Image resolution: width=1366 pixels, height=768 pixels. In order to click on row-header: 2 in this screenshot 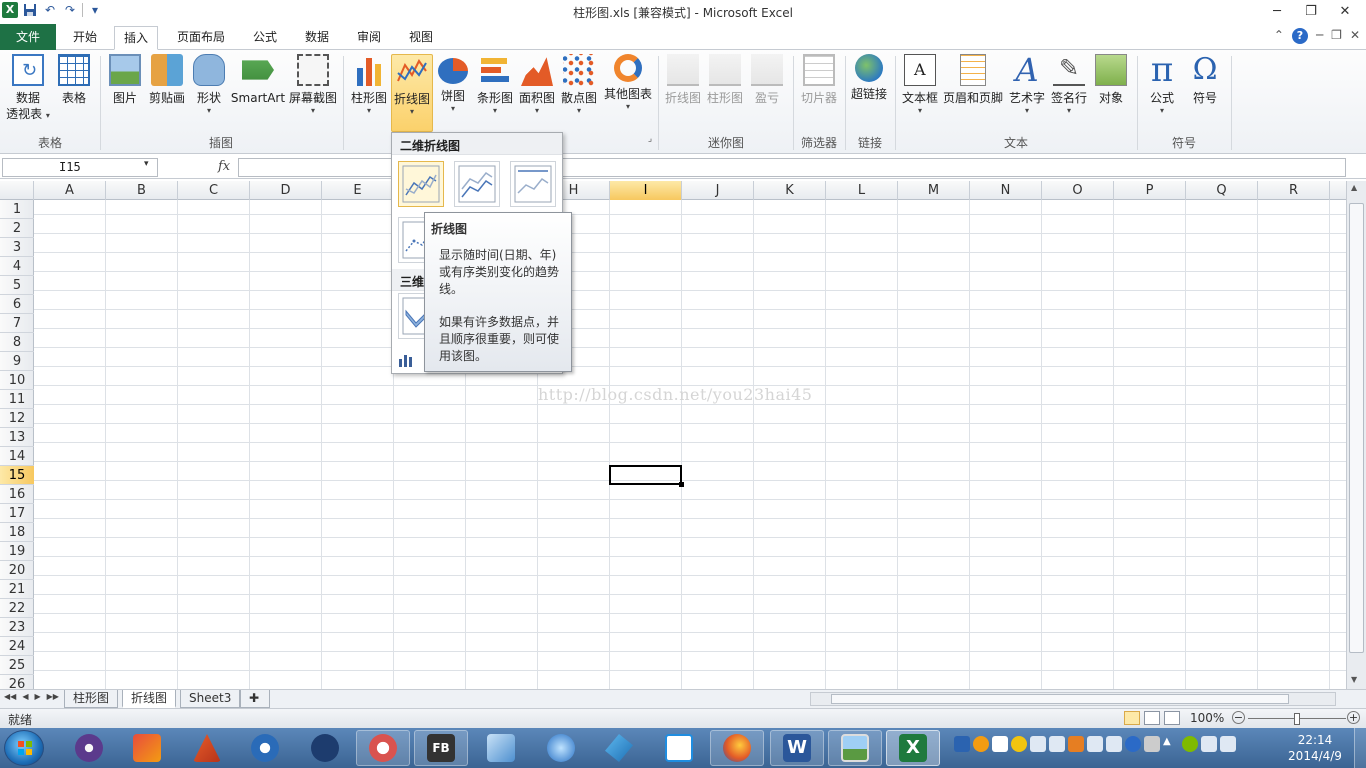, I will do `click(17, 228)`.